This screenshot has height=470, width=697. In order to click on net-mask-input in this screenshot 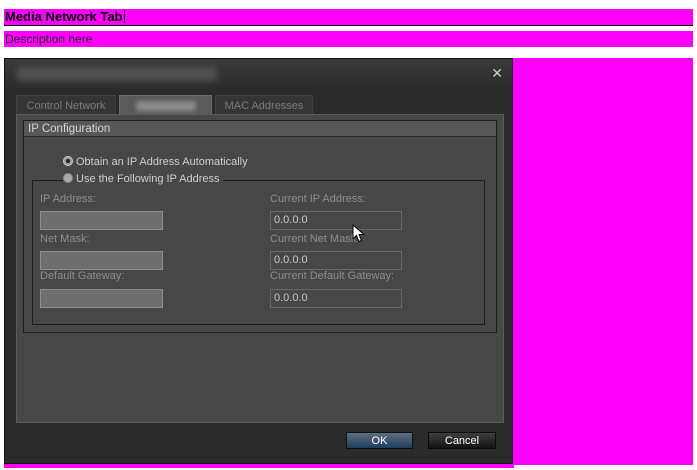, I will do `click(101, 260)`.